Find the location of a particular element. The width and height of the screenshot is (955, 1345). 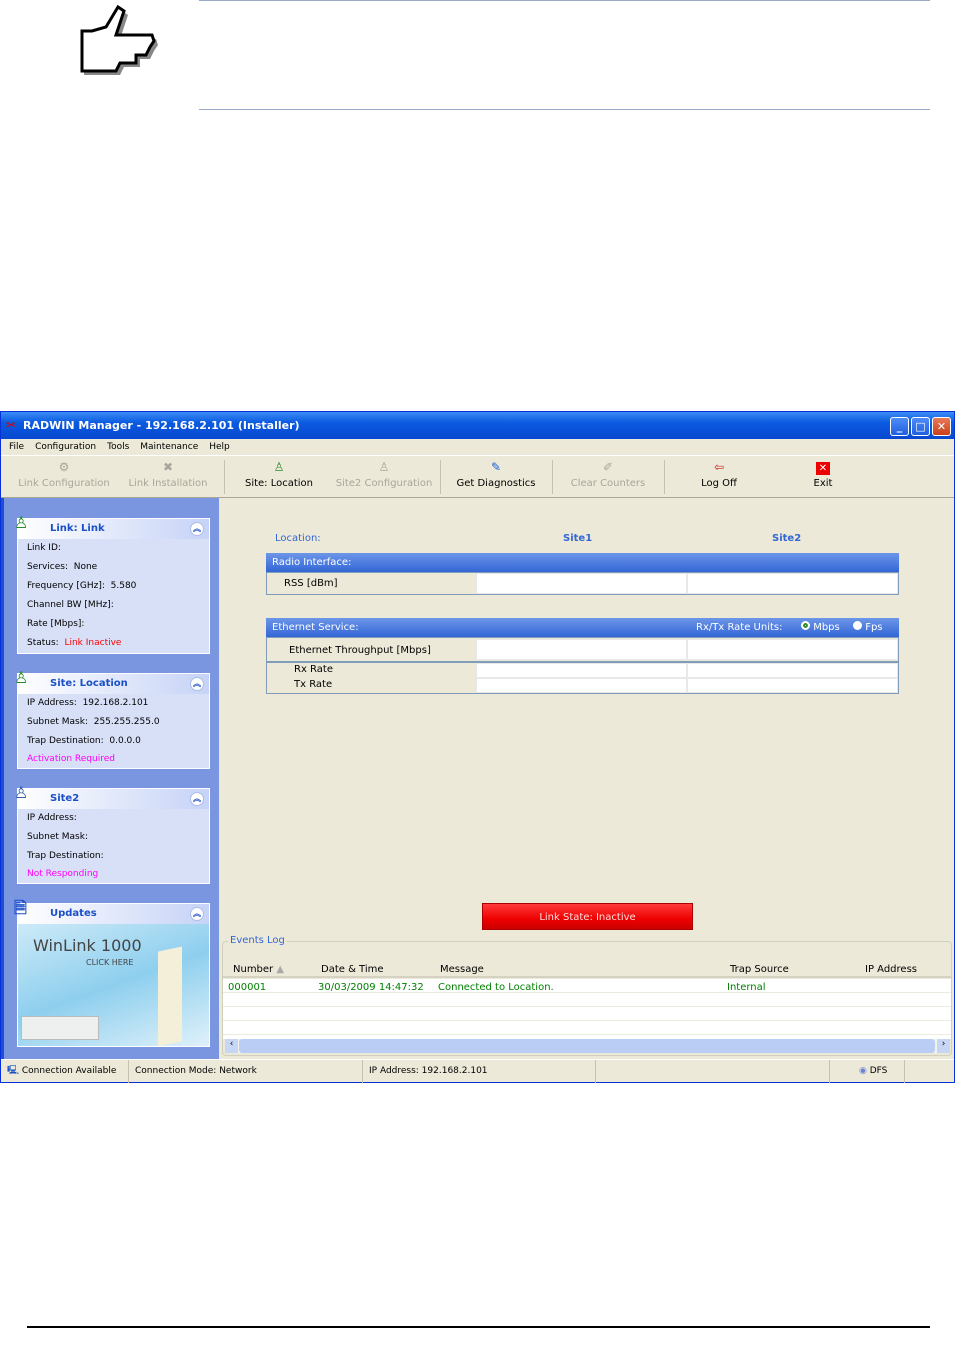

throughput-site2 is located at coordinates (792, 649).